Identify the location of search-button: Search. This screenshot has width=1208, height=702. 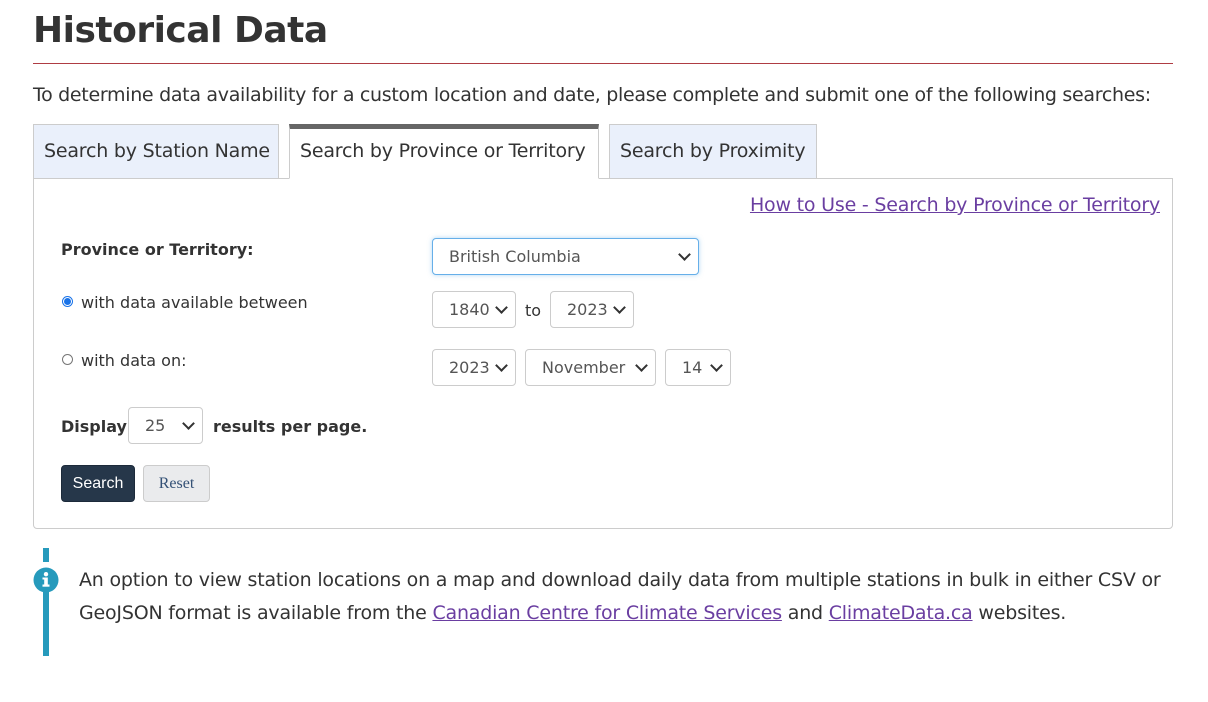
(98, 483).